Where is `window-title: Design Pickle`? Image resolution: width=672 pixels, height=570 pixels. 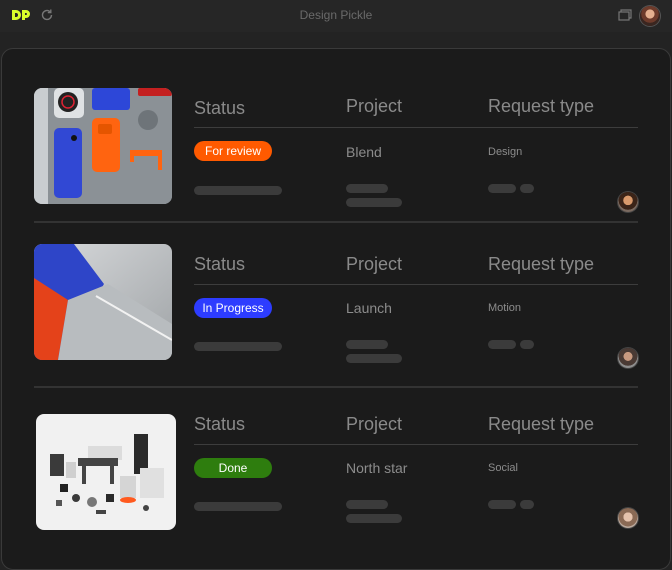 window-title: Design Pickle is located at coordinates (336, 15).